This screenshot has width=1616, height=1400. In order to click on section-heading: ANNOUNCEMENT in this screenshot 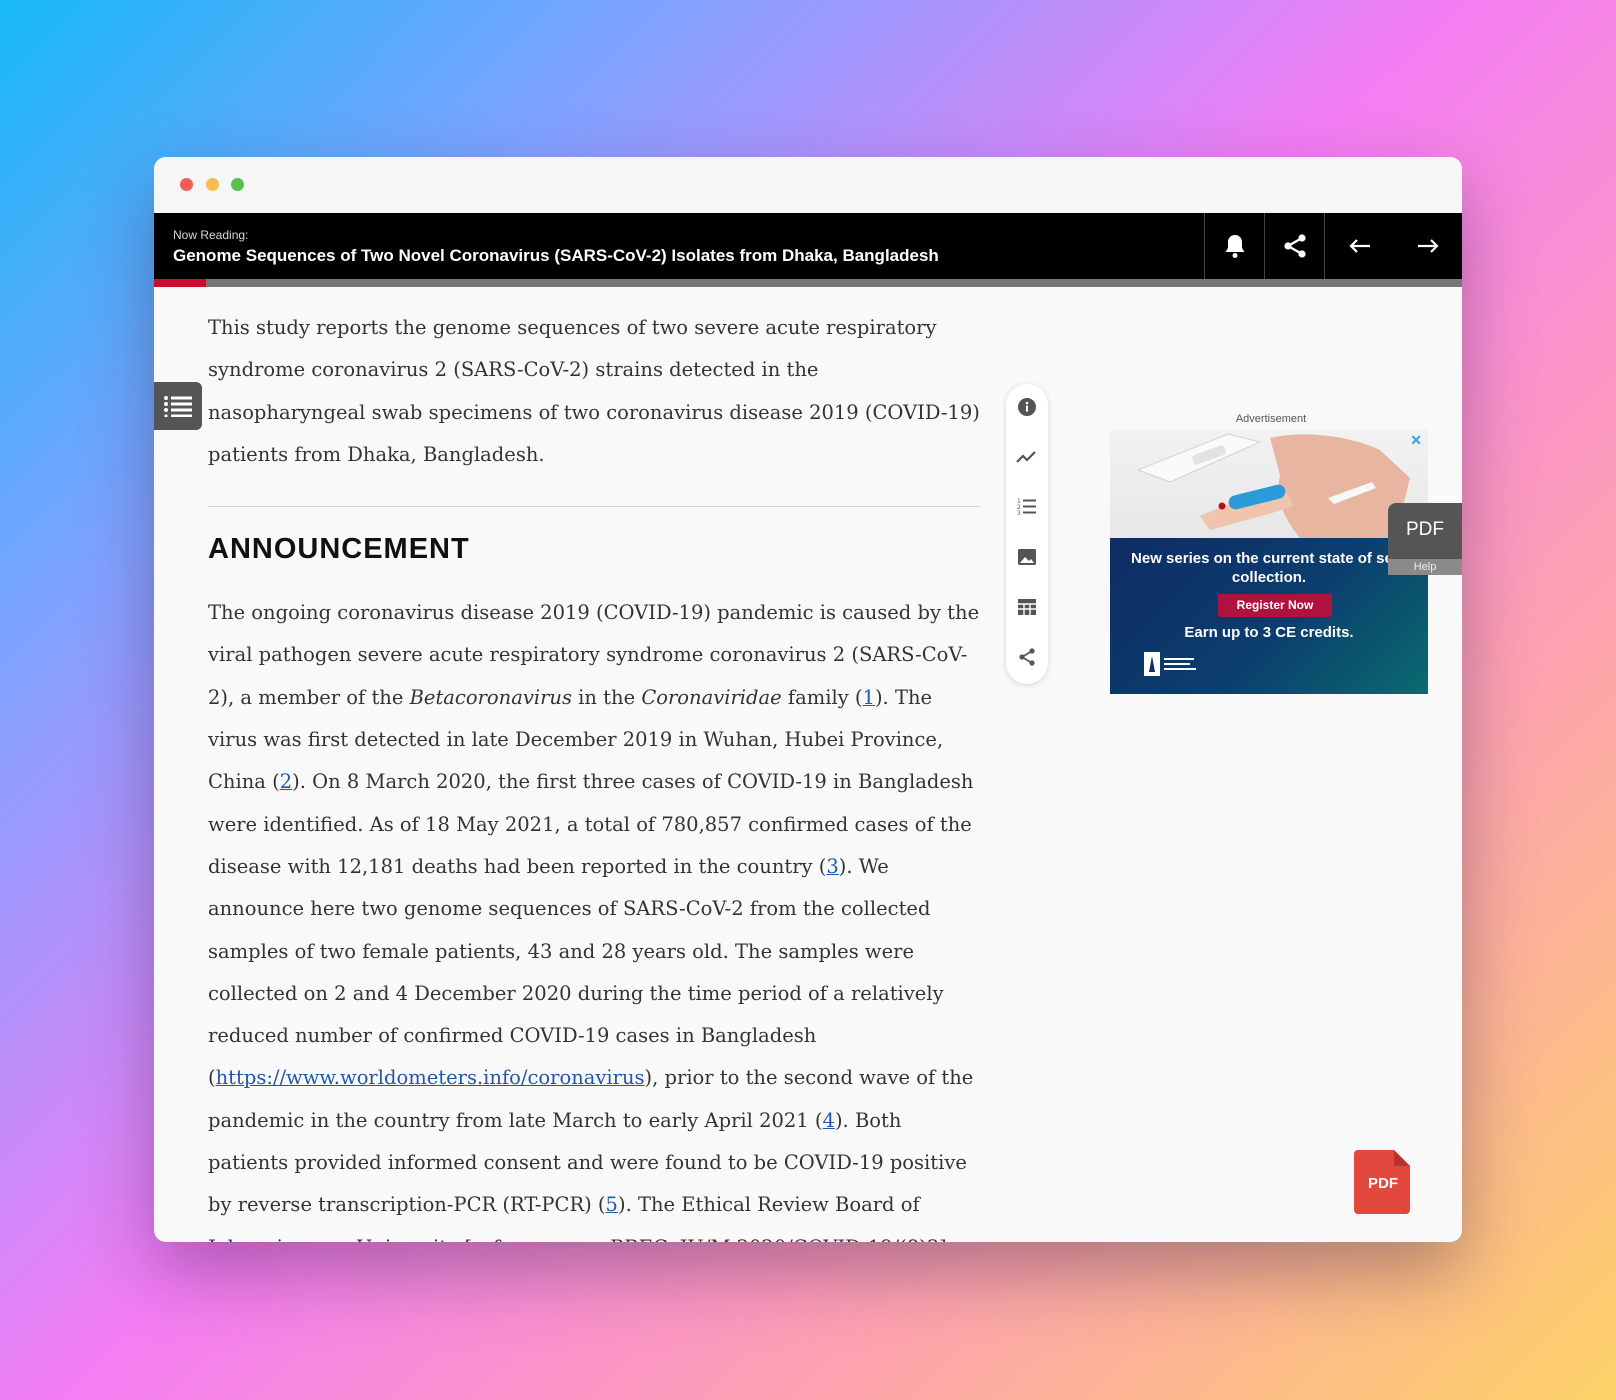, I will do `click(339, 549)`.